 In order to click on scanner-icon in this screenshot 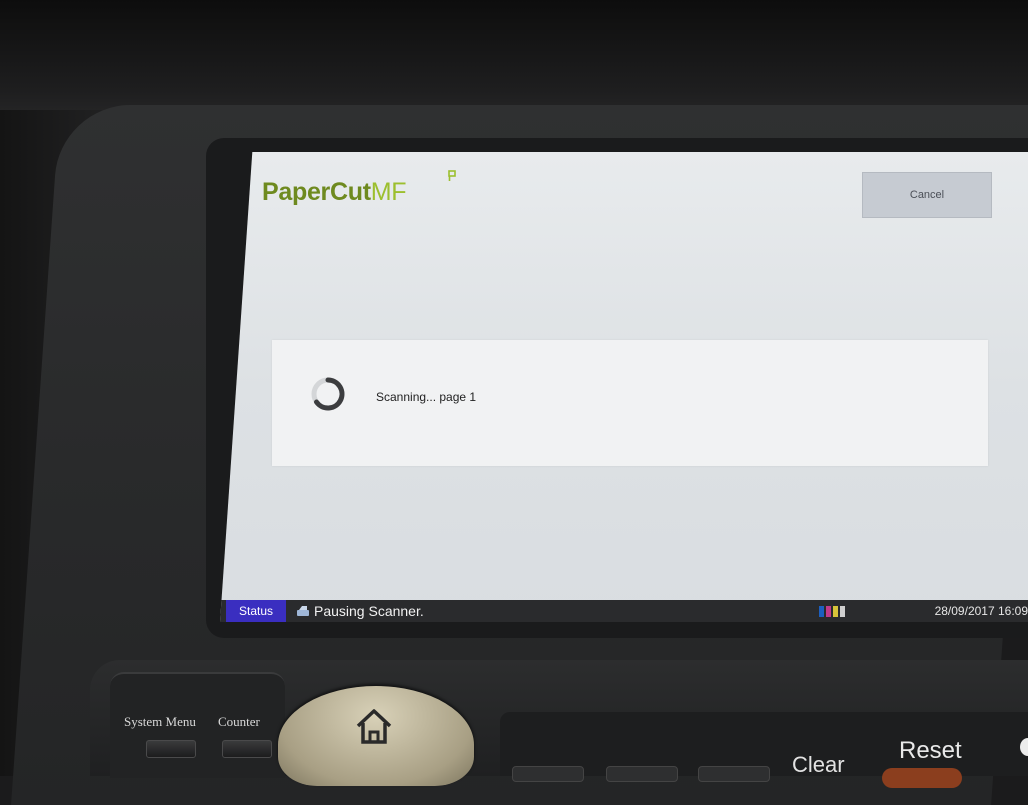, I will do `click(303, 611)`.